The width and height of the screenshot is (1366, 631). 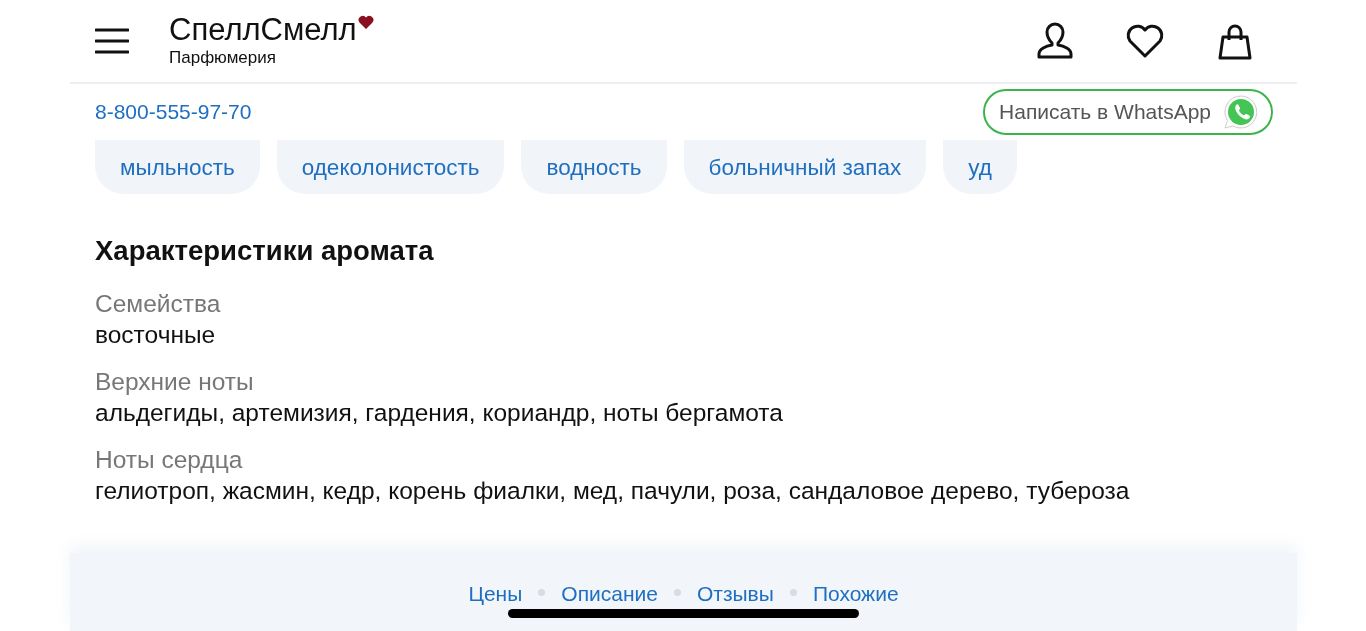 I want to click on tag-chip: уд, so click(x=980, y=167).